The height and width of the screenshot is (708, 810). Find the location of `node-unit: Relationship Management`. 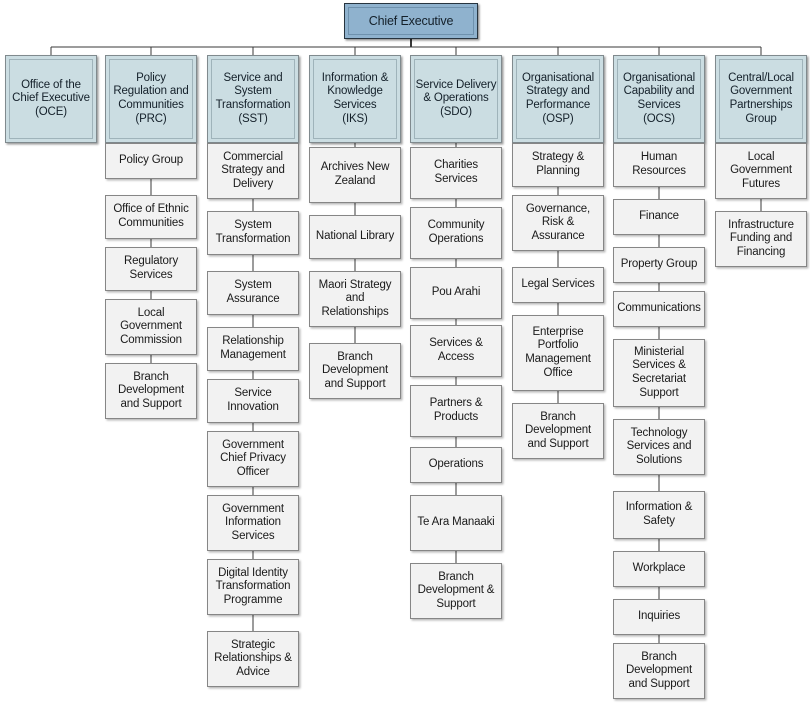

node-unit: Relationship Management is located at coordinates (253, 349).